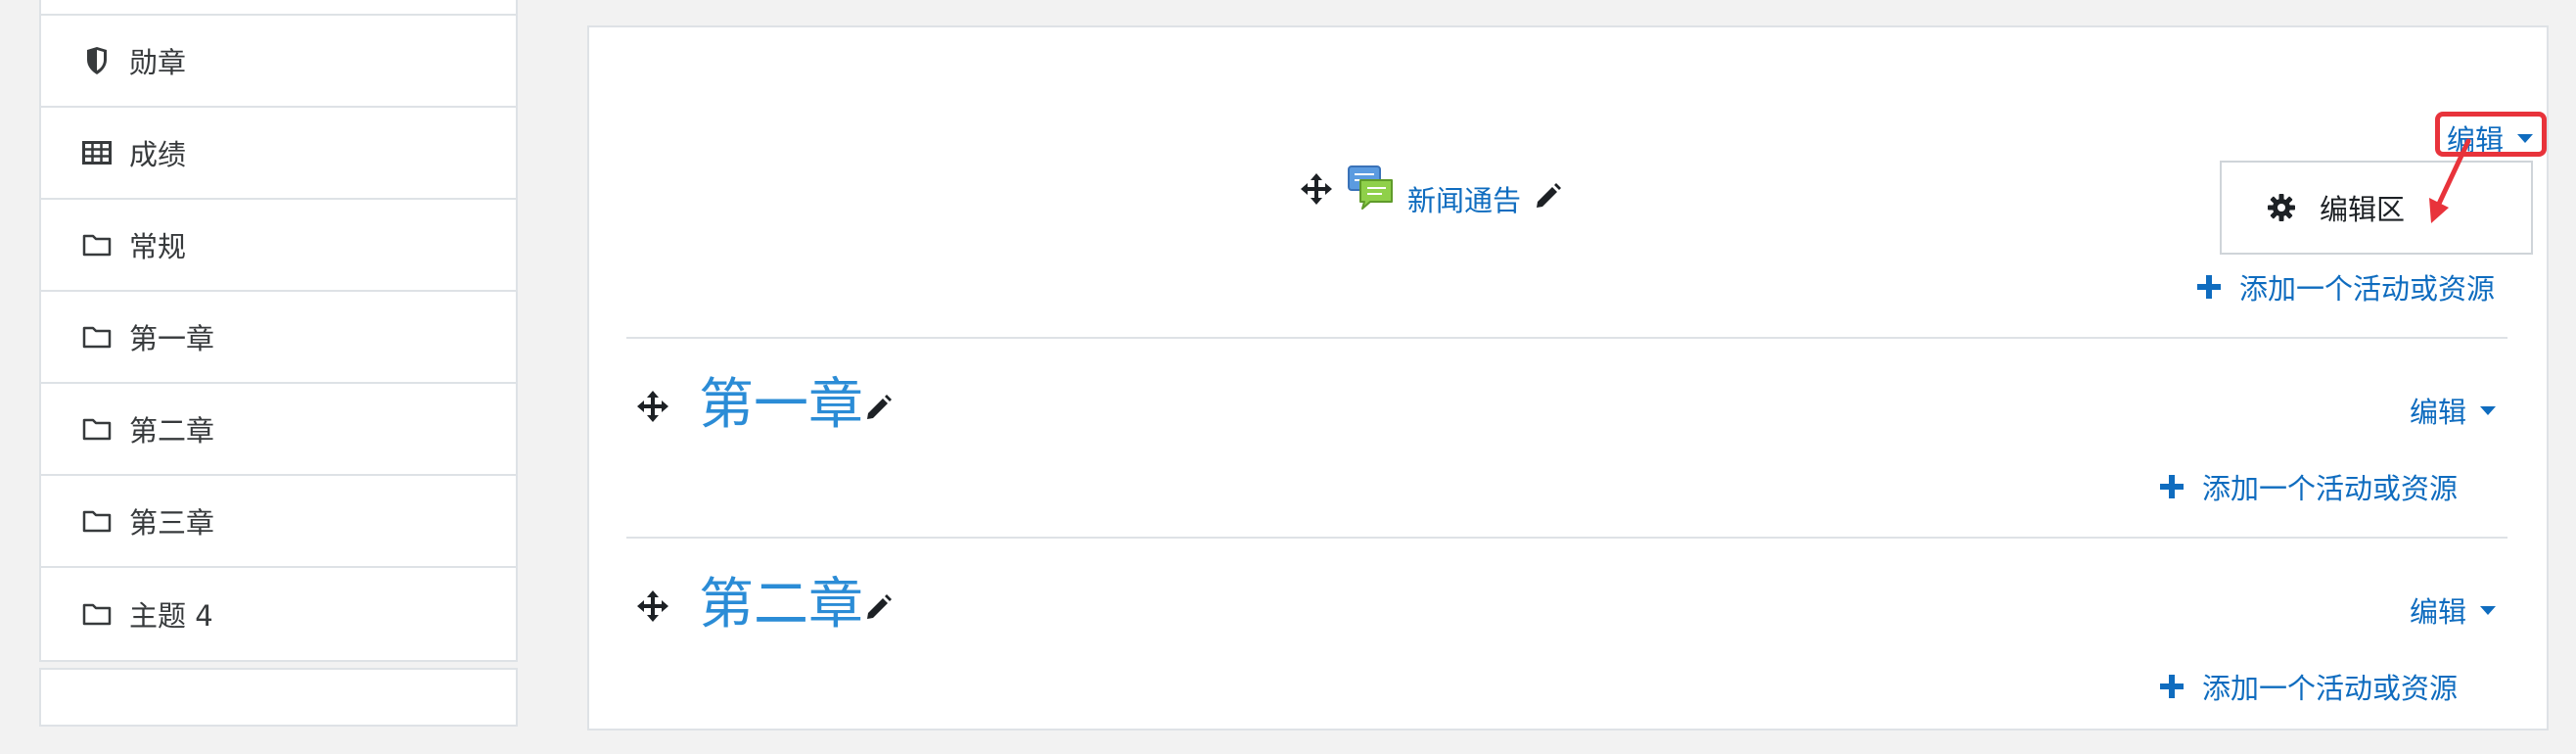 The height and width of the screenshot is (754, 2576). What do you see at coordinates (279, 154) in the screenshot?
I see `sidebar-item-grades: 成绩` at bounding box center [279, 154].